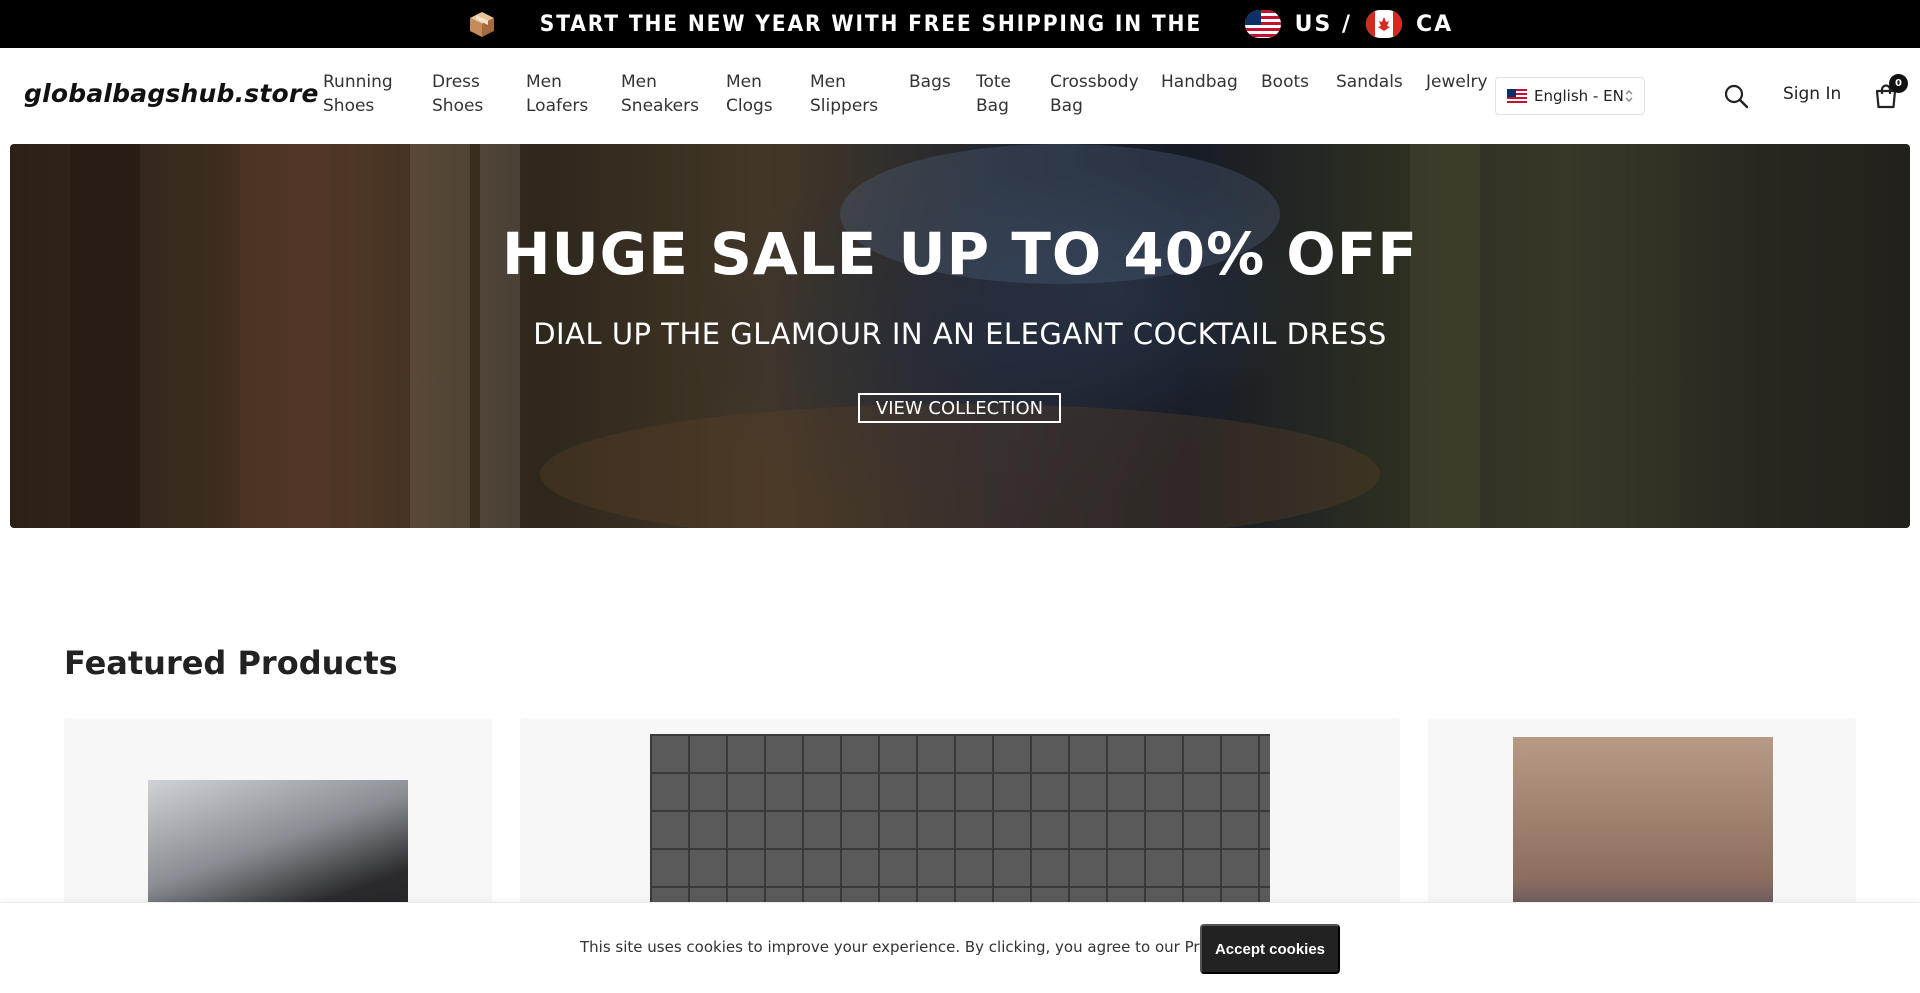 Image resolution: width=1920 pixels, height=993 pixels. What do you see at coordinates (1298, 82) in the screenshot?
I see `nav-boots: Boots` at bounding box center [1298, 82].